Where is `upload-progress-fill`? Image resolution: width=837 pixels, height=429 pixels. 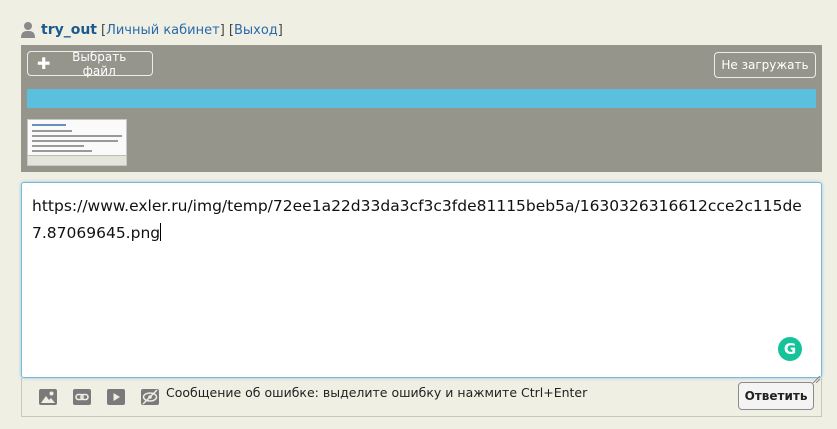 upload-progress-fill is located at coordinates (421, 98).